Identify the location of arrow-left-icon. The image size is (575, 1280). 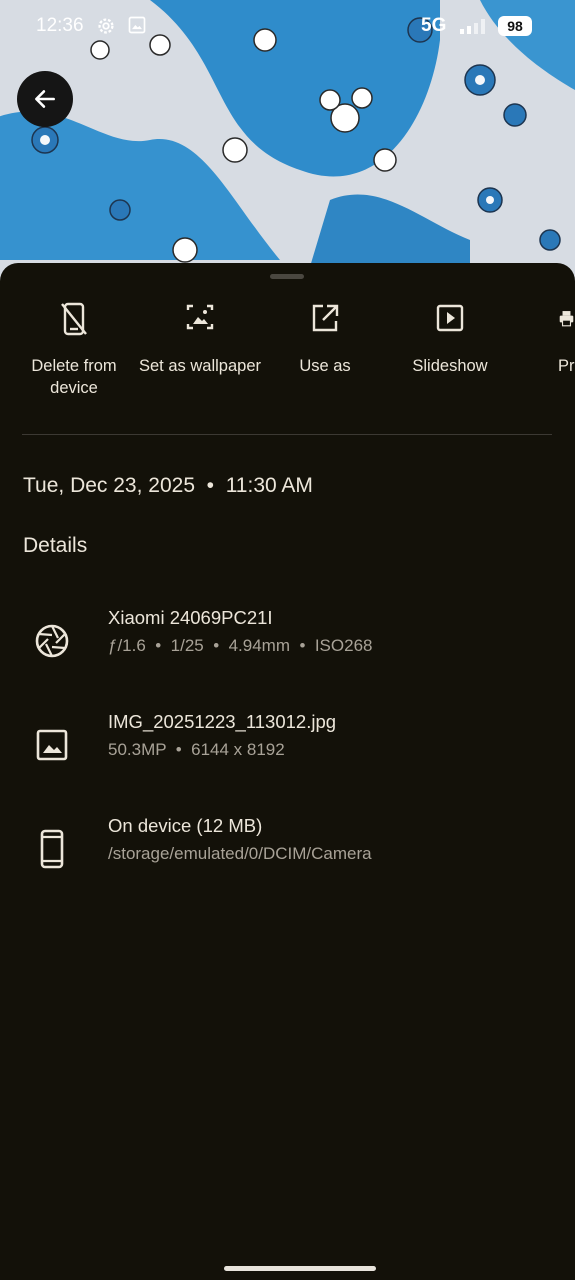
(45, 99).